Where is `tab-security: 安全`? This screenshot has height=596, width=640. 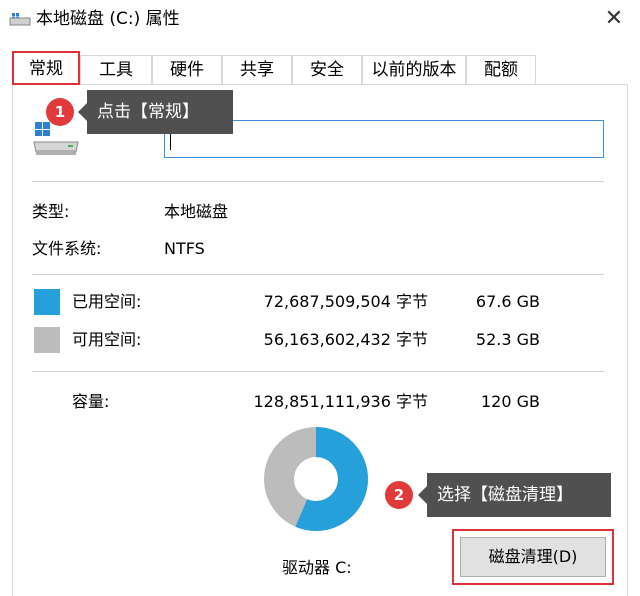
tab-security: 安全 is located at coordinates (327, 69).